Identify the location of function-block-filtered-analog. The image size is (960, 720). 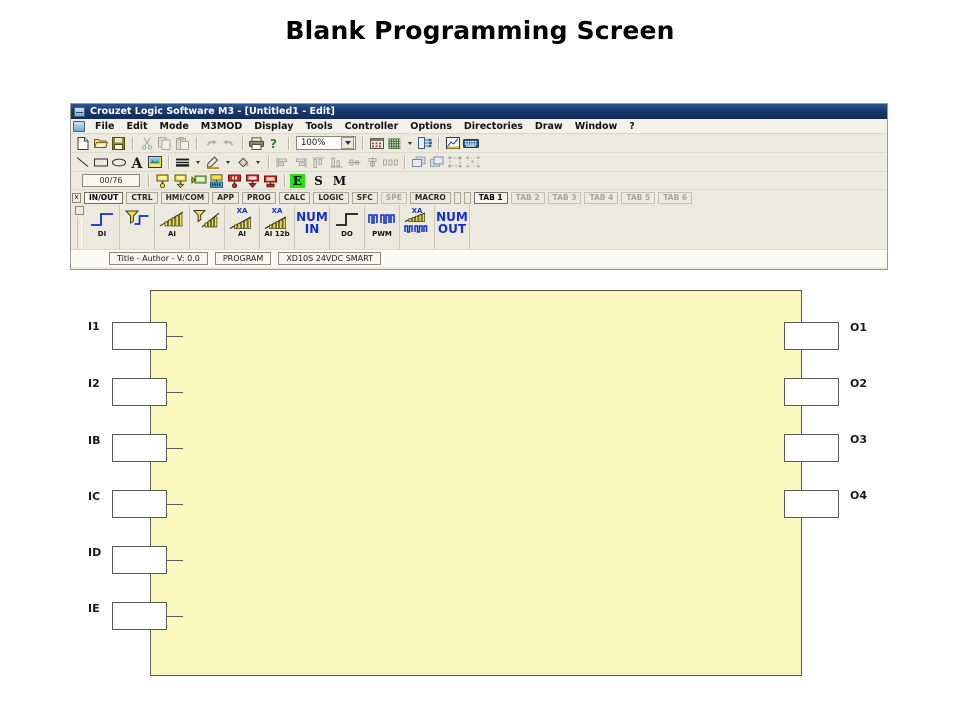
(207, 227).